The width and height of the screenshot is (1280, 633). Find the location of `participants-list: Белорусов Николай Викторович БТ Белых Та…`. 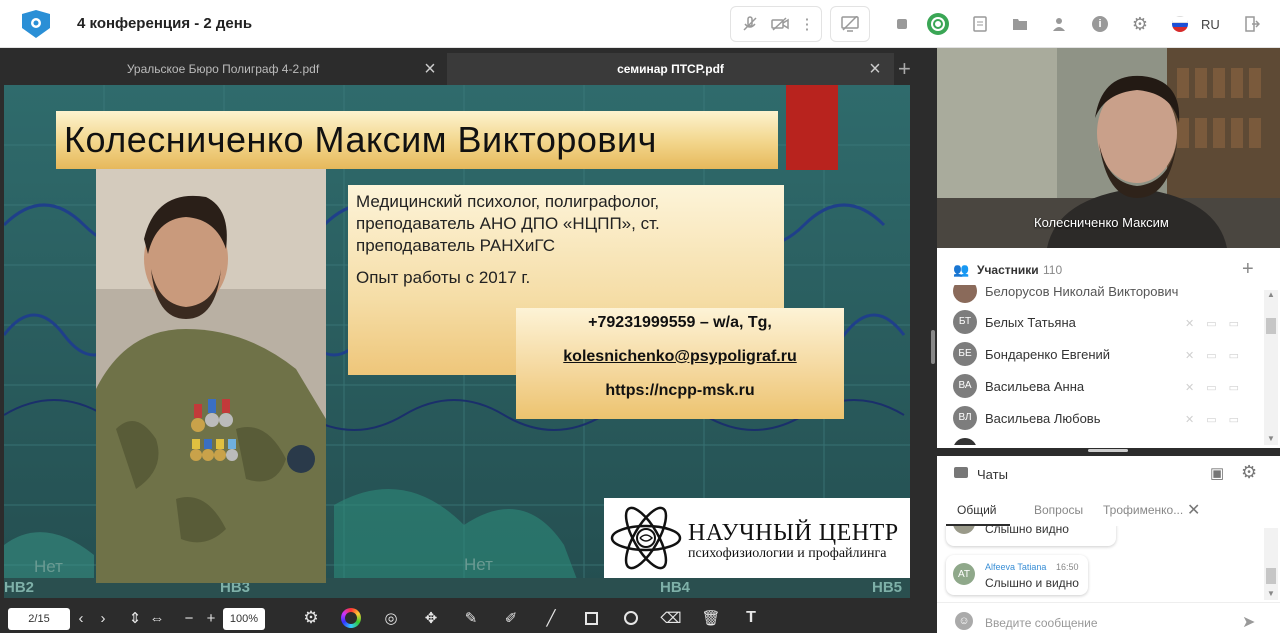

participants-list: Белорусов Николай Викторович БТ Белых Та… is located at coordinates (1100, 365).